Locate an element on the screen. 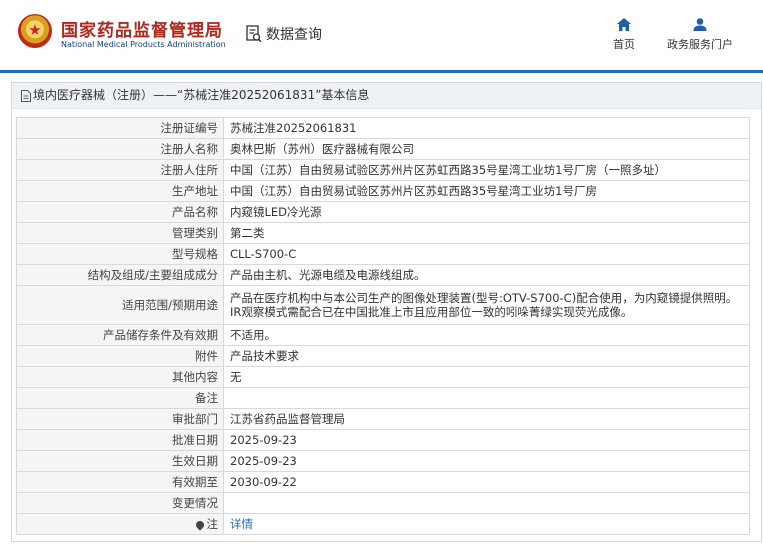 The width and height of the screenshot is (763, 546). field-label: 批准日期 is located at coordinates (120, 440).